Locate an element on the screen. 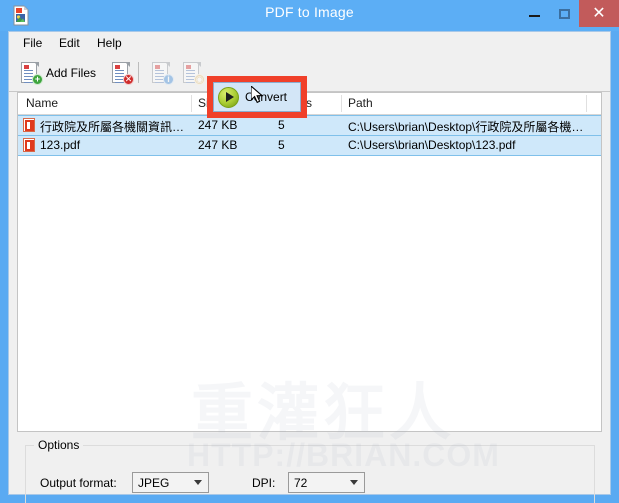 This screenshot has width=619, height=503. convert-button: Convert is located at coordinates (257, 97).